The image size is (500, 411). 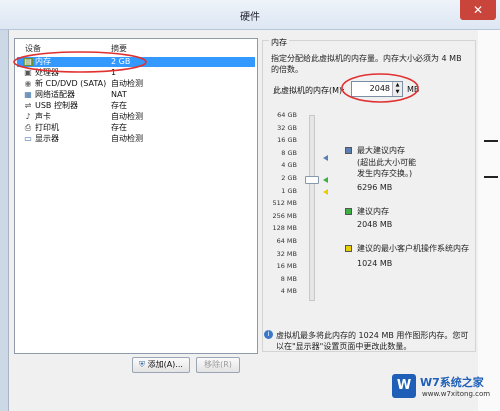 I want to click on memory-scale-tick: 64 GB, so click(x=287, y=115).